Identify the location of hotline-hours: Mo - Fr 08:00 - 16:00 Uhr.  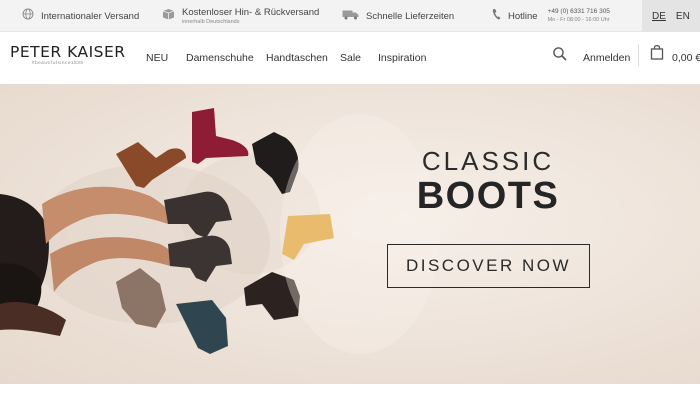
(578, 20).